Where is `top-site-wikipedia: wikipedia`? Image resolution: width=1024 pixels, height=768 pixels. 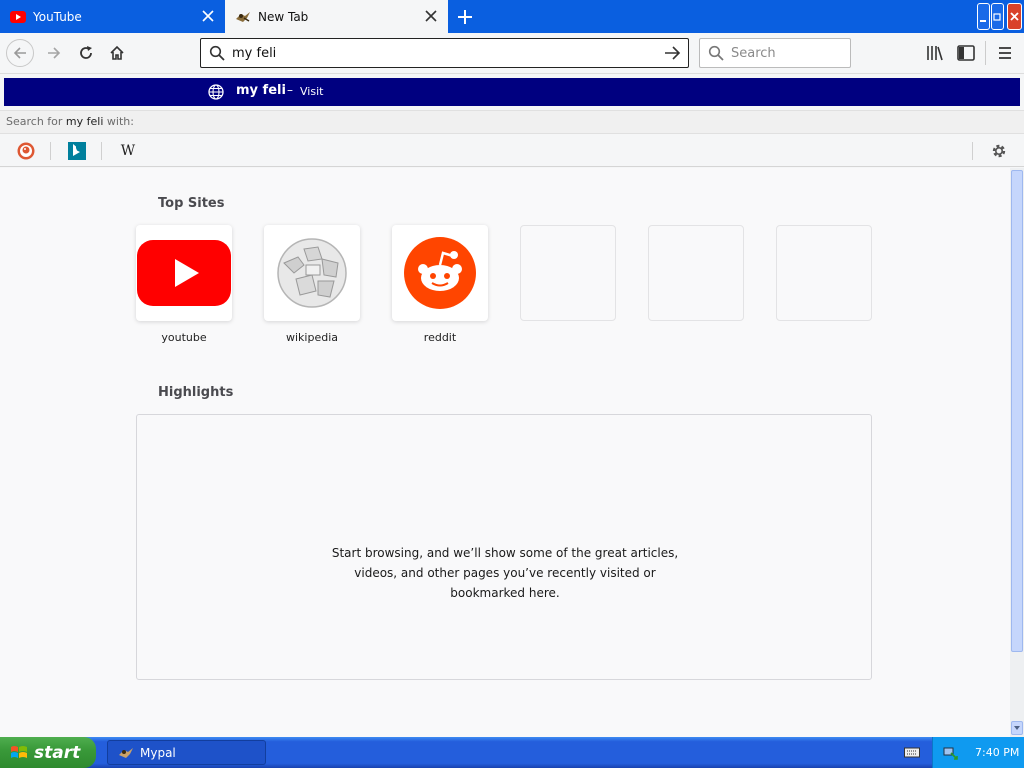
top-site-wikipedia: wikipedia is located at coordinates (312, 284).